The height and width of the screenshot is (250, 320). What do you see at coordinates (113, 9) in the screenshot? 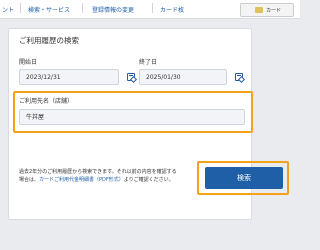
I see `nav-item-registration-change: 登録情報の変更` at bounding box center [113, 9].